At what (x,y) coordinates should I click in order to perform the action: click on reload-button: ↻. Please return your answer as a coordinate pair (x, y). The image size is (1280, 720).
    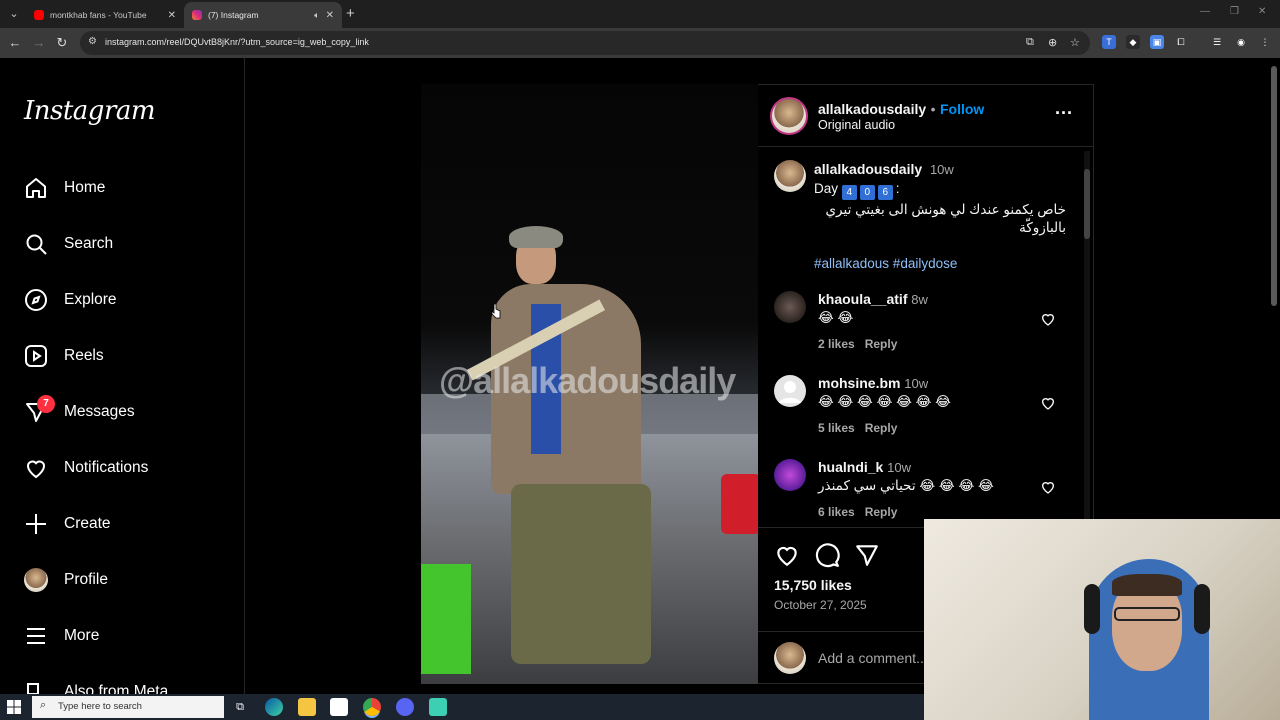
    Looking at the image, I should click on (62, 43).